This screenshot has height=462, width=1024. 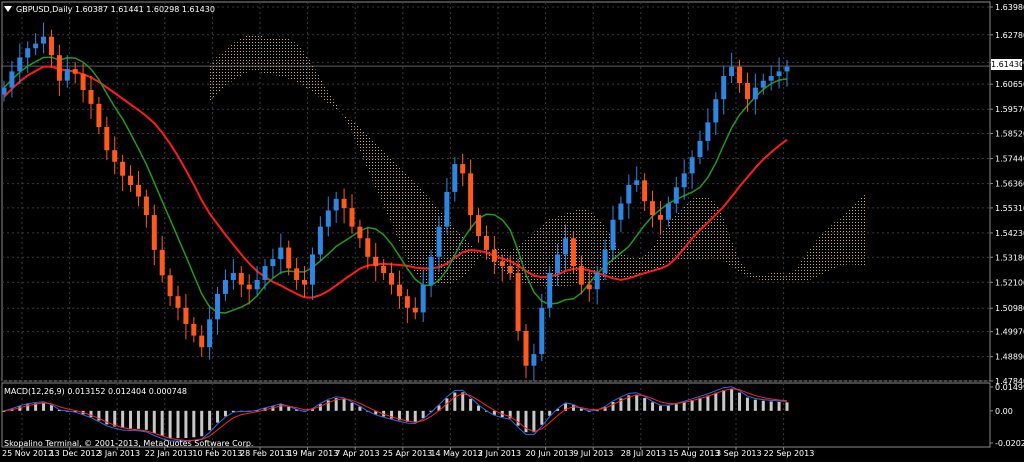 I want to click on macd-y-tick-label: 0.014996, so click(x=1009, y=387).